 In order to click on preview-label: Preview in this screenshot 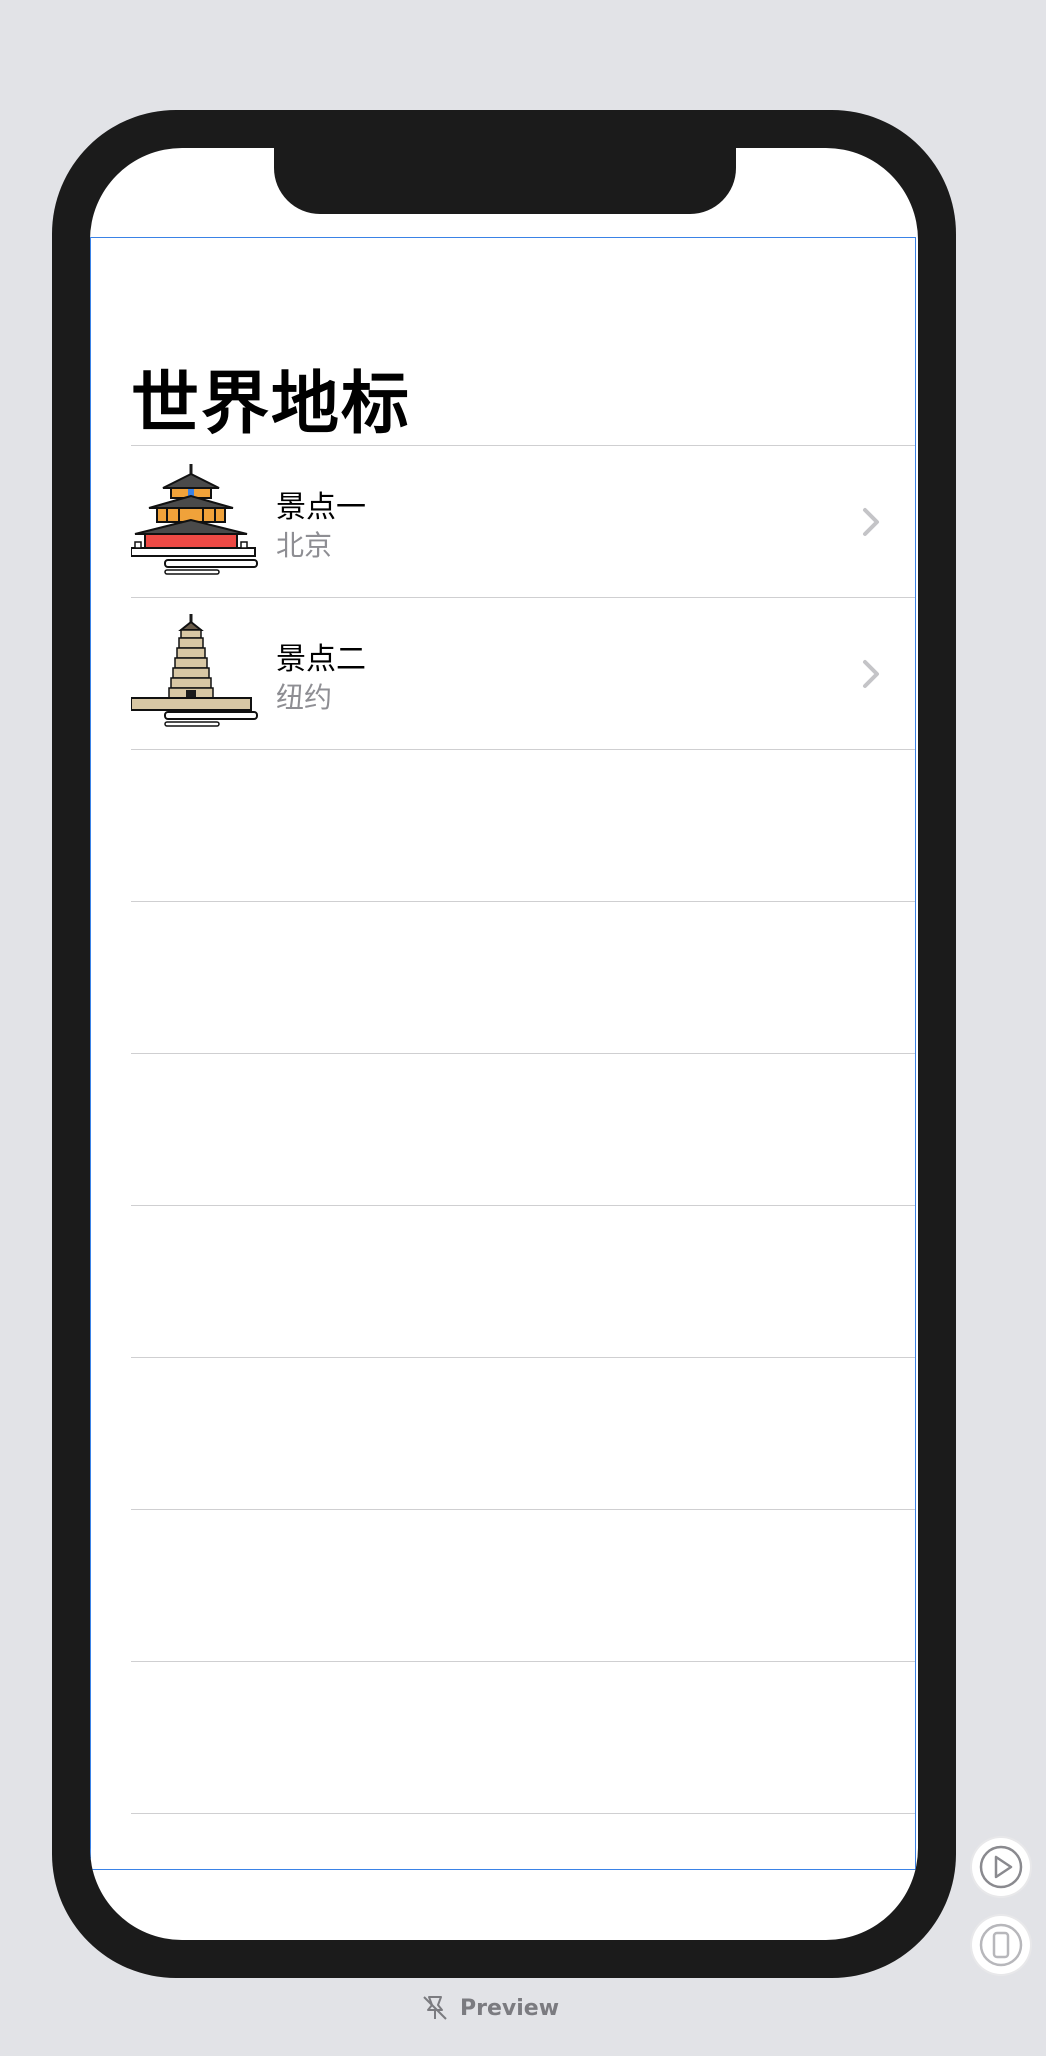, I will do `click(510, 2008)`.